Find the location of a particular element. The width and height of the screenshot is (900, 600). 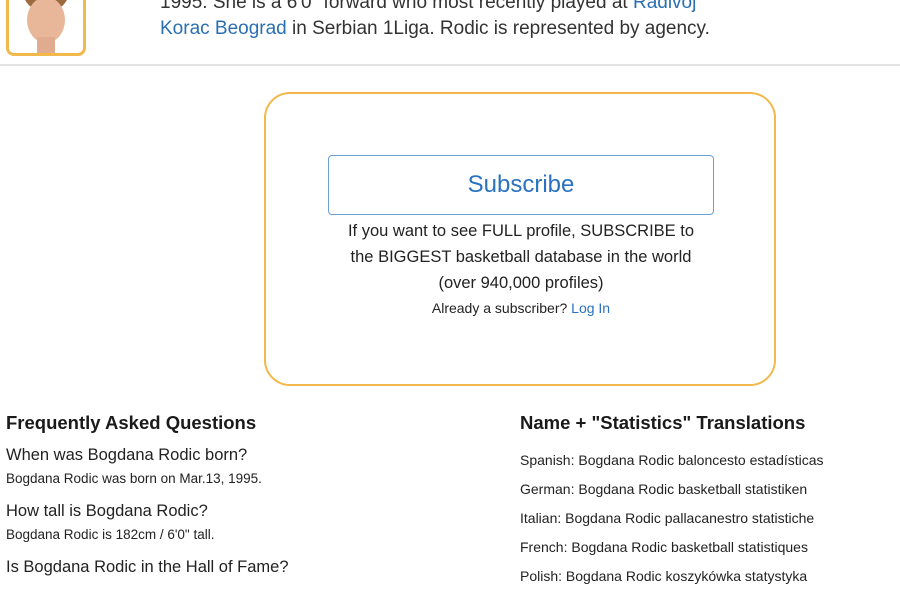

team-link-radivoj: Radivoj is located at coordinates (664, 6).